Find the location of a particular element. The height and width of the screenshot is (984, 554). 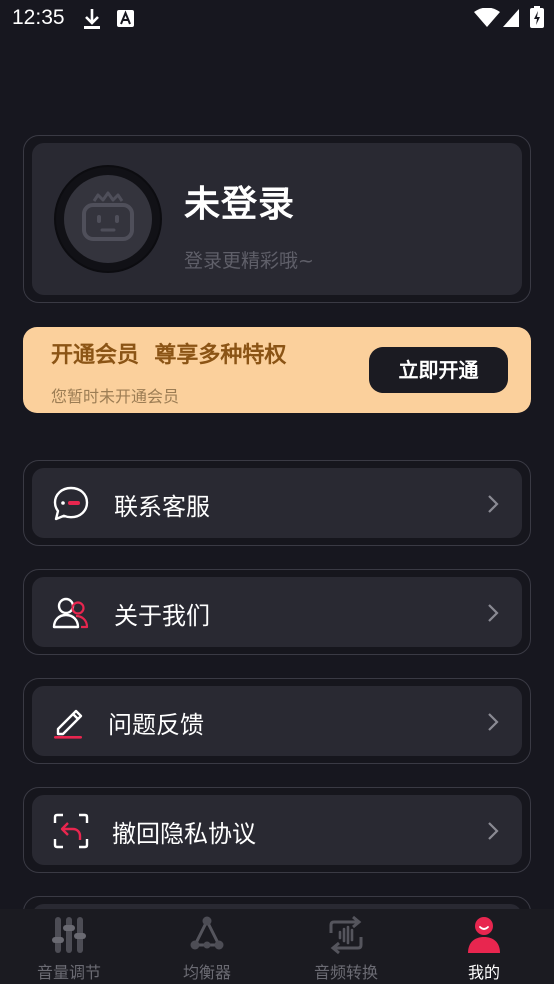

menu-item-revoke-privacy: 撤回隐私协议 is located at coordinates (277, 830).